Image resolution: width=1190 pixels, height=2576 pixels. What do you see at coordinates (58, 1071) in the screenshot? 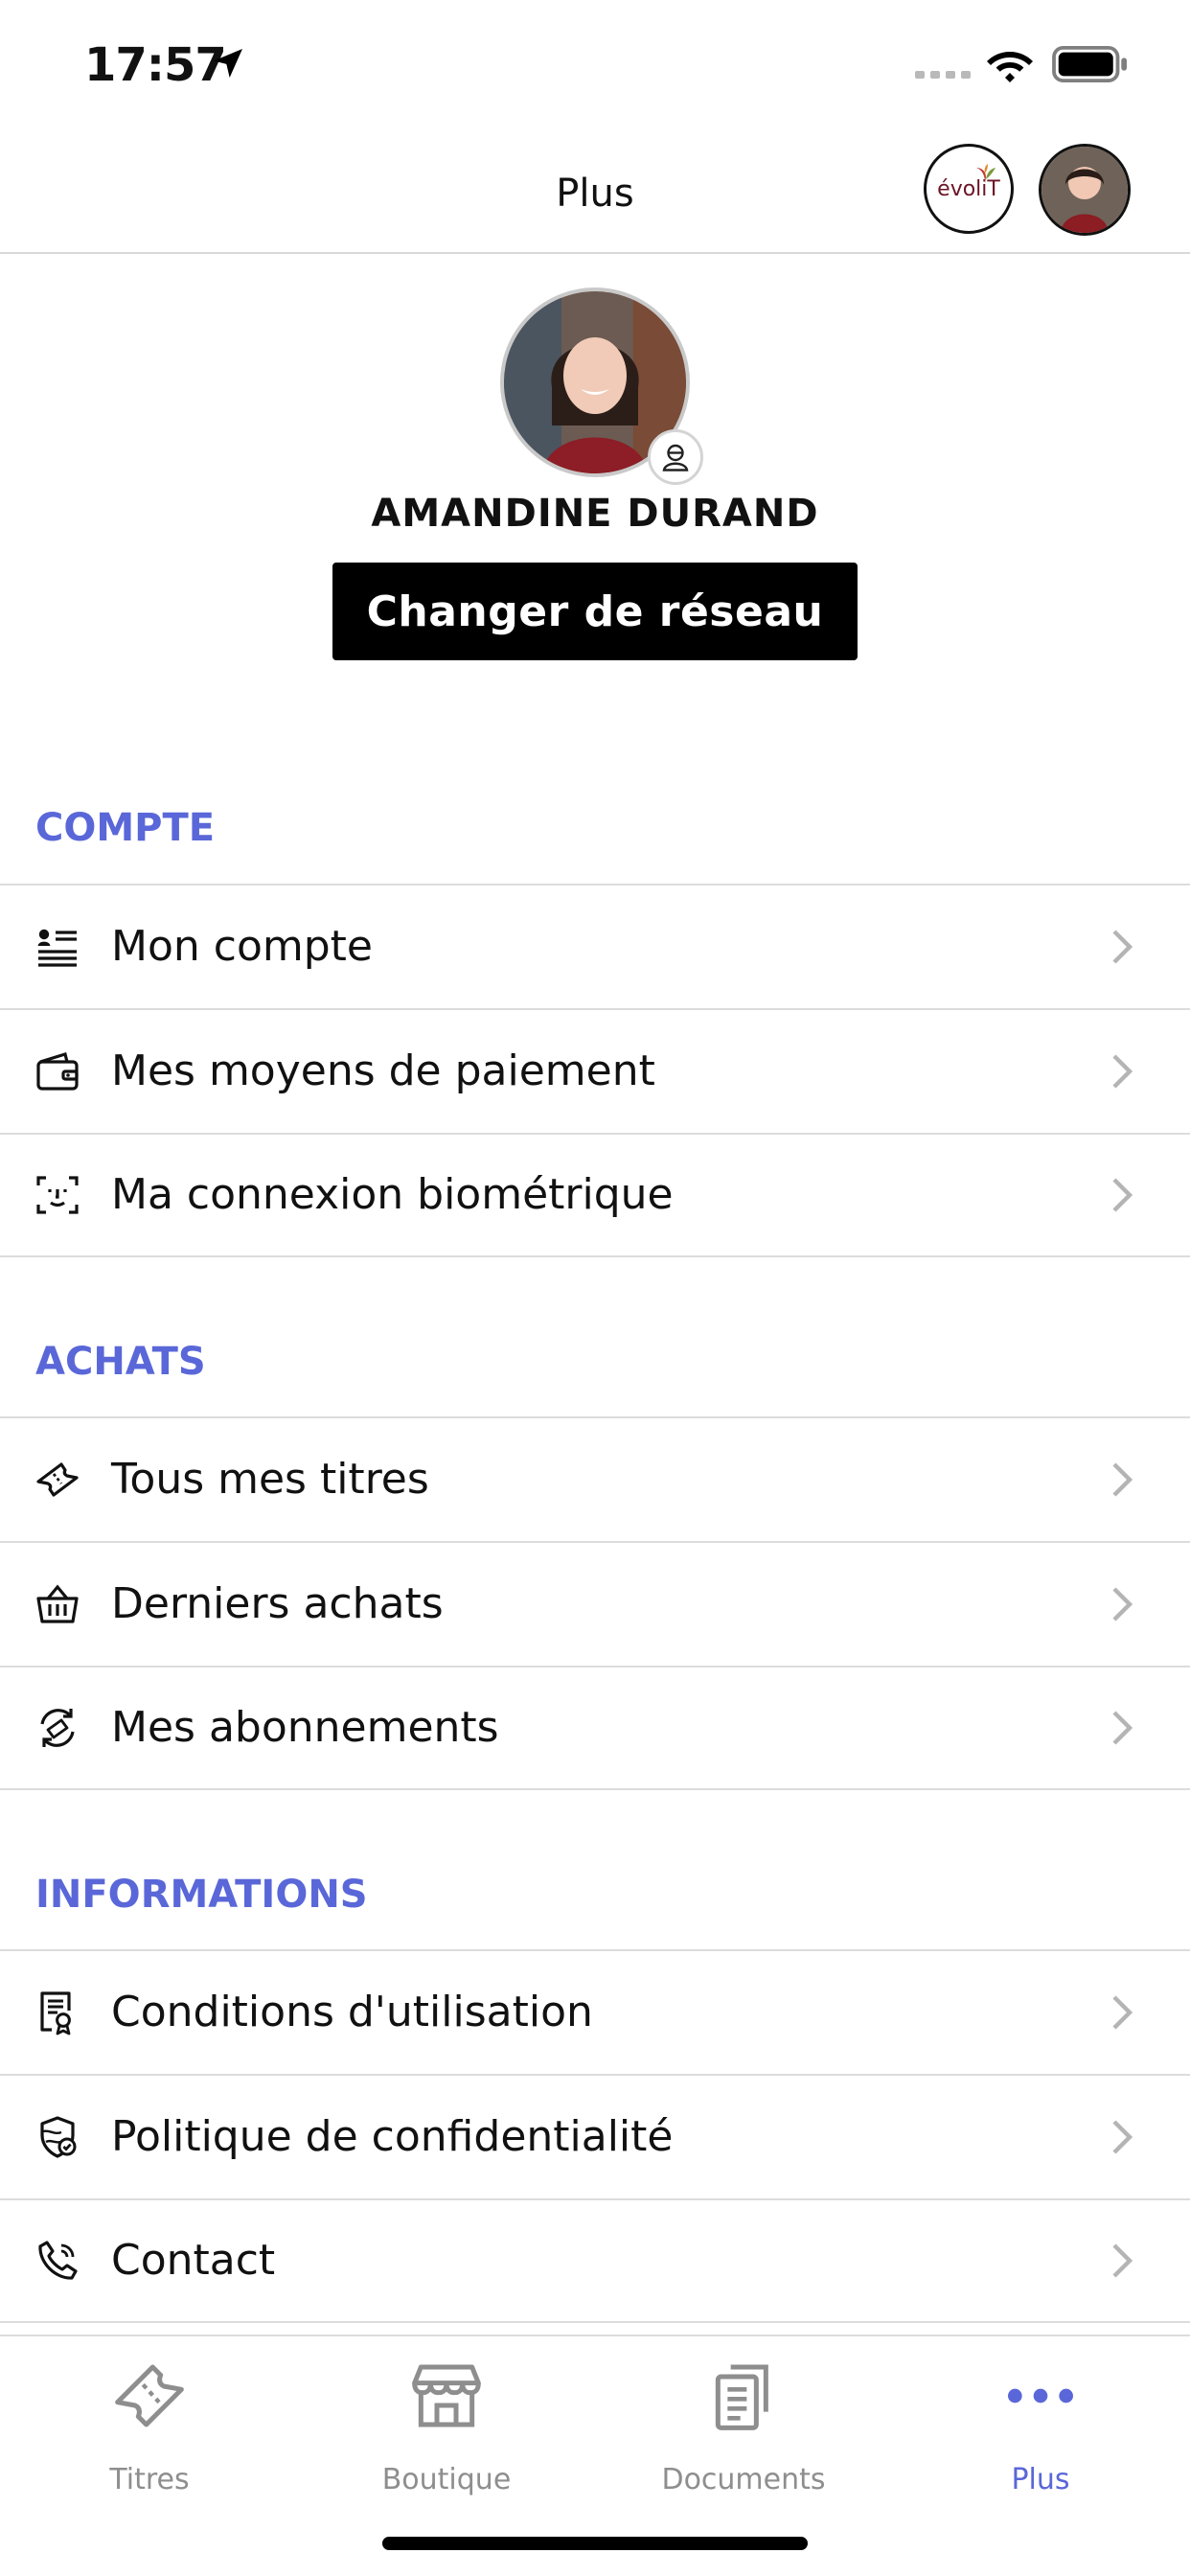
I see `wallet-icon` at bounding box center [58, 1071].